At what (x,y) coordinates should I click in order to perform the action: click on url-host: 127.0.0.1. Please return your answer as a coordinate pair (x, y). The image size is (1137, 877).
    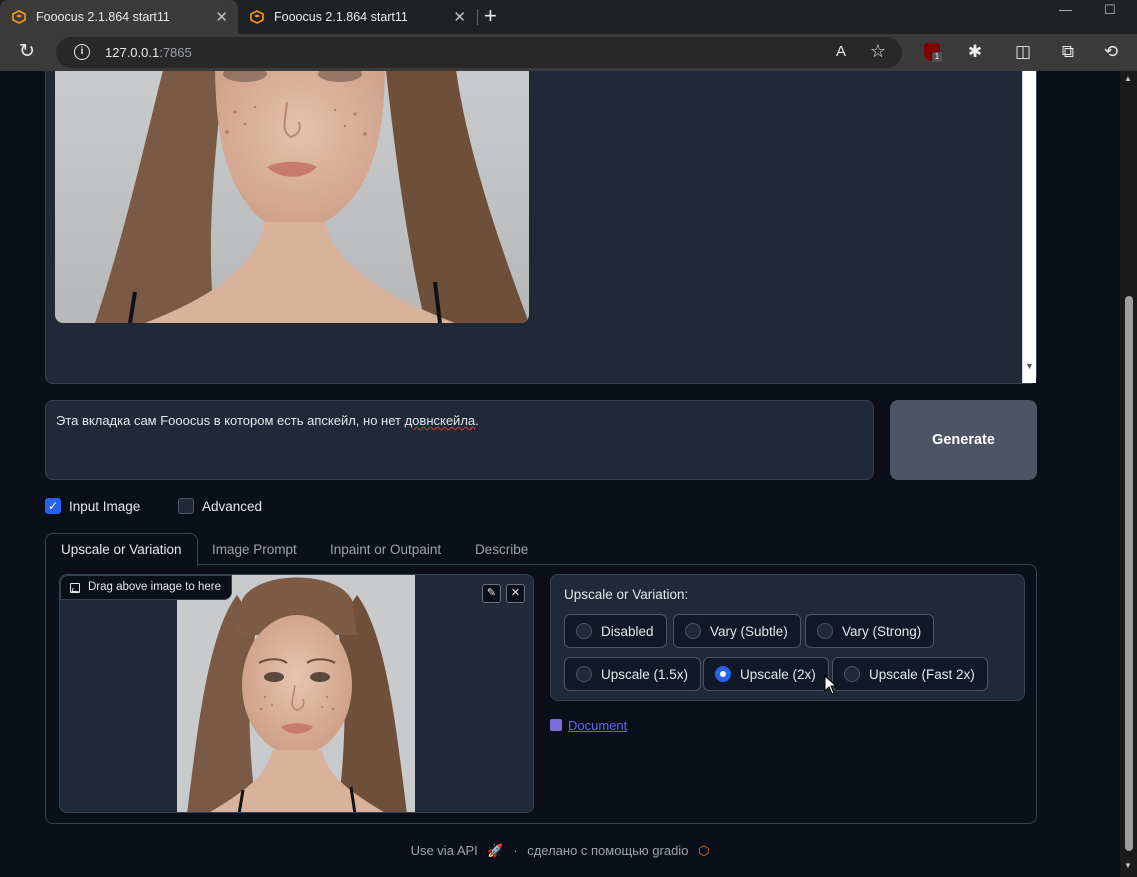
    Looking at the image, I should click on (132, 52).